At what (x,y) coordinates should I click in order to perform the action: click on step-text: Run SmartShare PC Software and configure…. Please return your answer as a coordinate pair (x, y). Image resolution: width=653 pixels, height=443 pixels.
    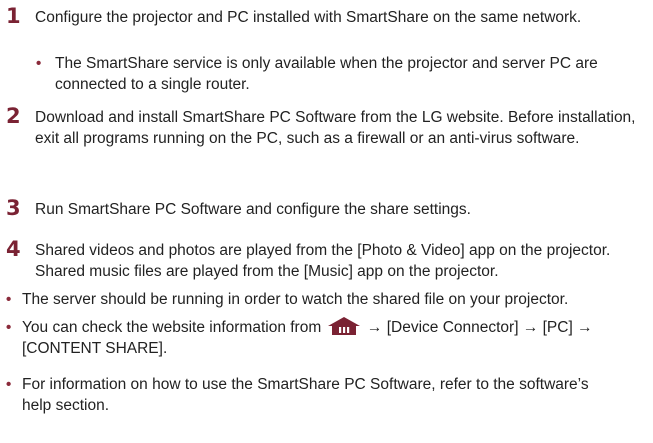
    Looking at the image, I should click on (253, 209).